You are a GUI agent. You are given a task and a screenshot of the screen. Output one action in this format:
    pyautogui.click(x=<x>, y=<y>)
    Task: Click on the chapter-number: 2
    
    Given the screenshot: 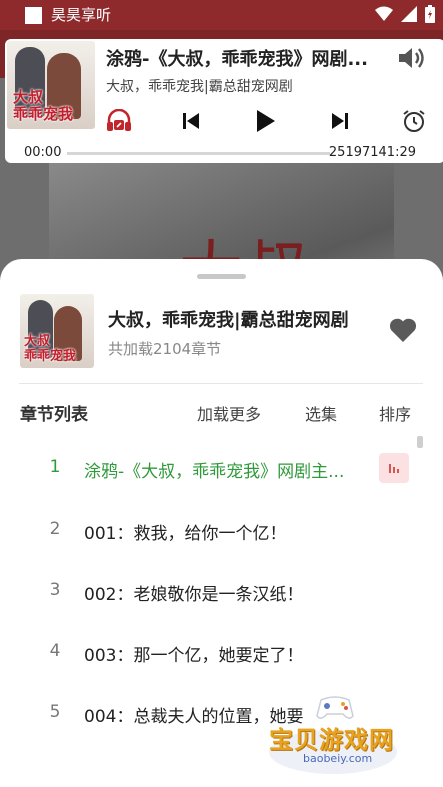 What is the action you would take?
    pyautogui.click(x=55, y=529)
    